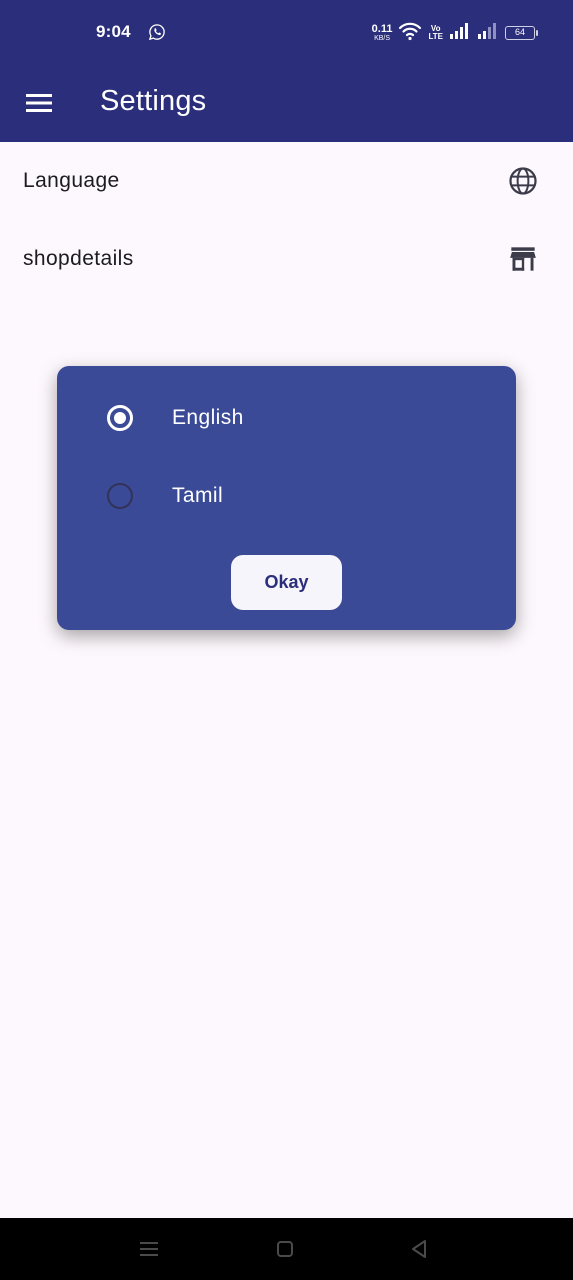 This screenshot has height=1280, width=573. I want to click on store-icon, so click(523, 259).